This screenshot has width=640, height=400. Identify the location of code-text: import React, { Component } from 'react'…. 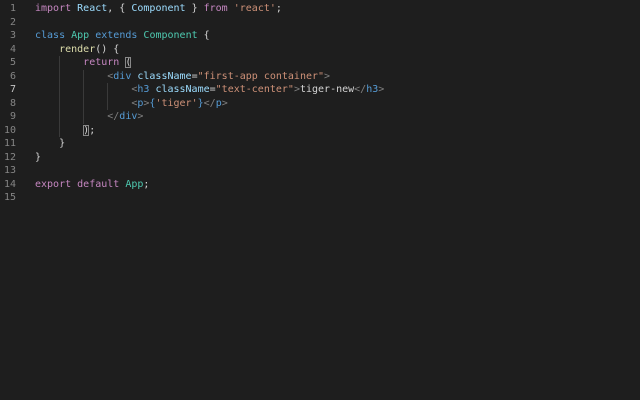
(158, 9).